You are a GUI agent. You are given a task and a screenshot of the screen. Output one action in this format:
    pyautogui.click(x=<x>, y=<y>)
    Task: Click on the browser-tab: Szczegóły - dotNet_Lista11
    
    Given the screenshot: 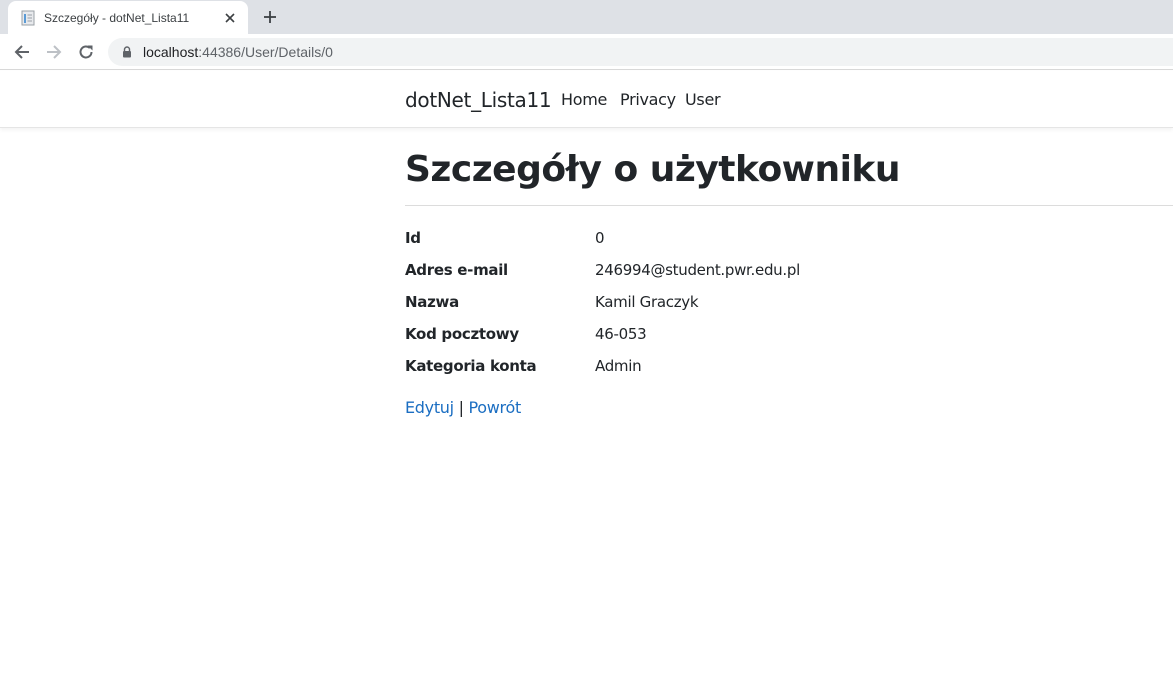 What is the action you would take?
    pyautogui.click(x=128, y=17)
    